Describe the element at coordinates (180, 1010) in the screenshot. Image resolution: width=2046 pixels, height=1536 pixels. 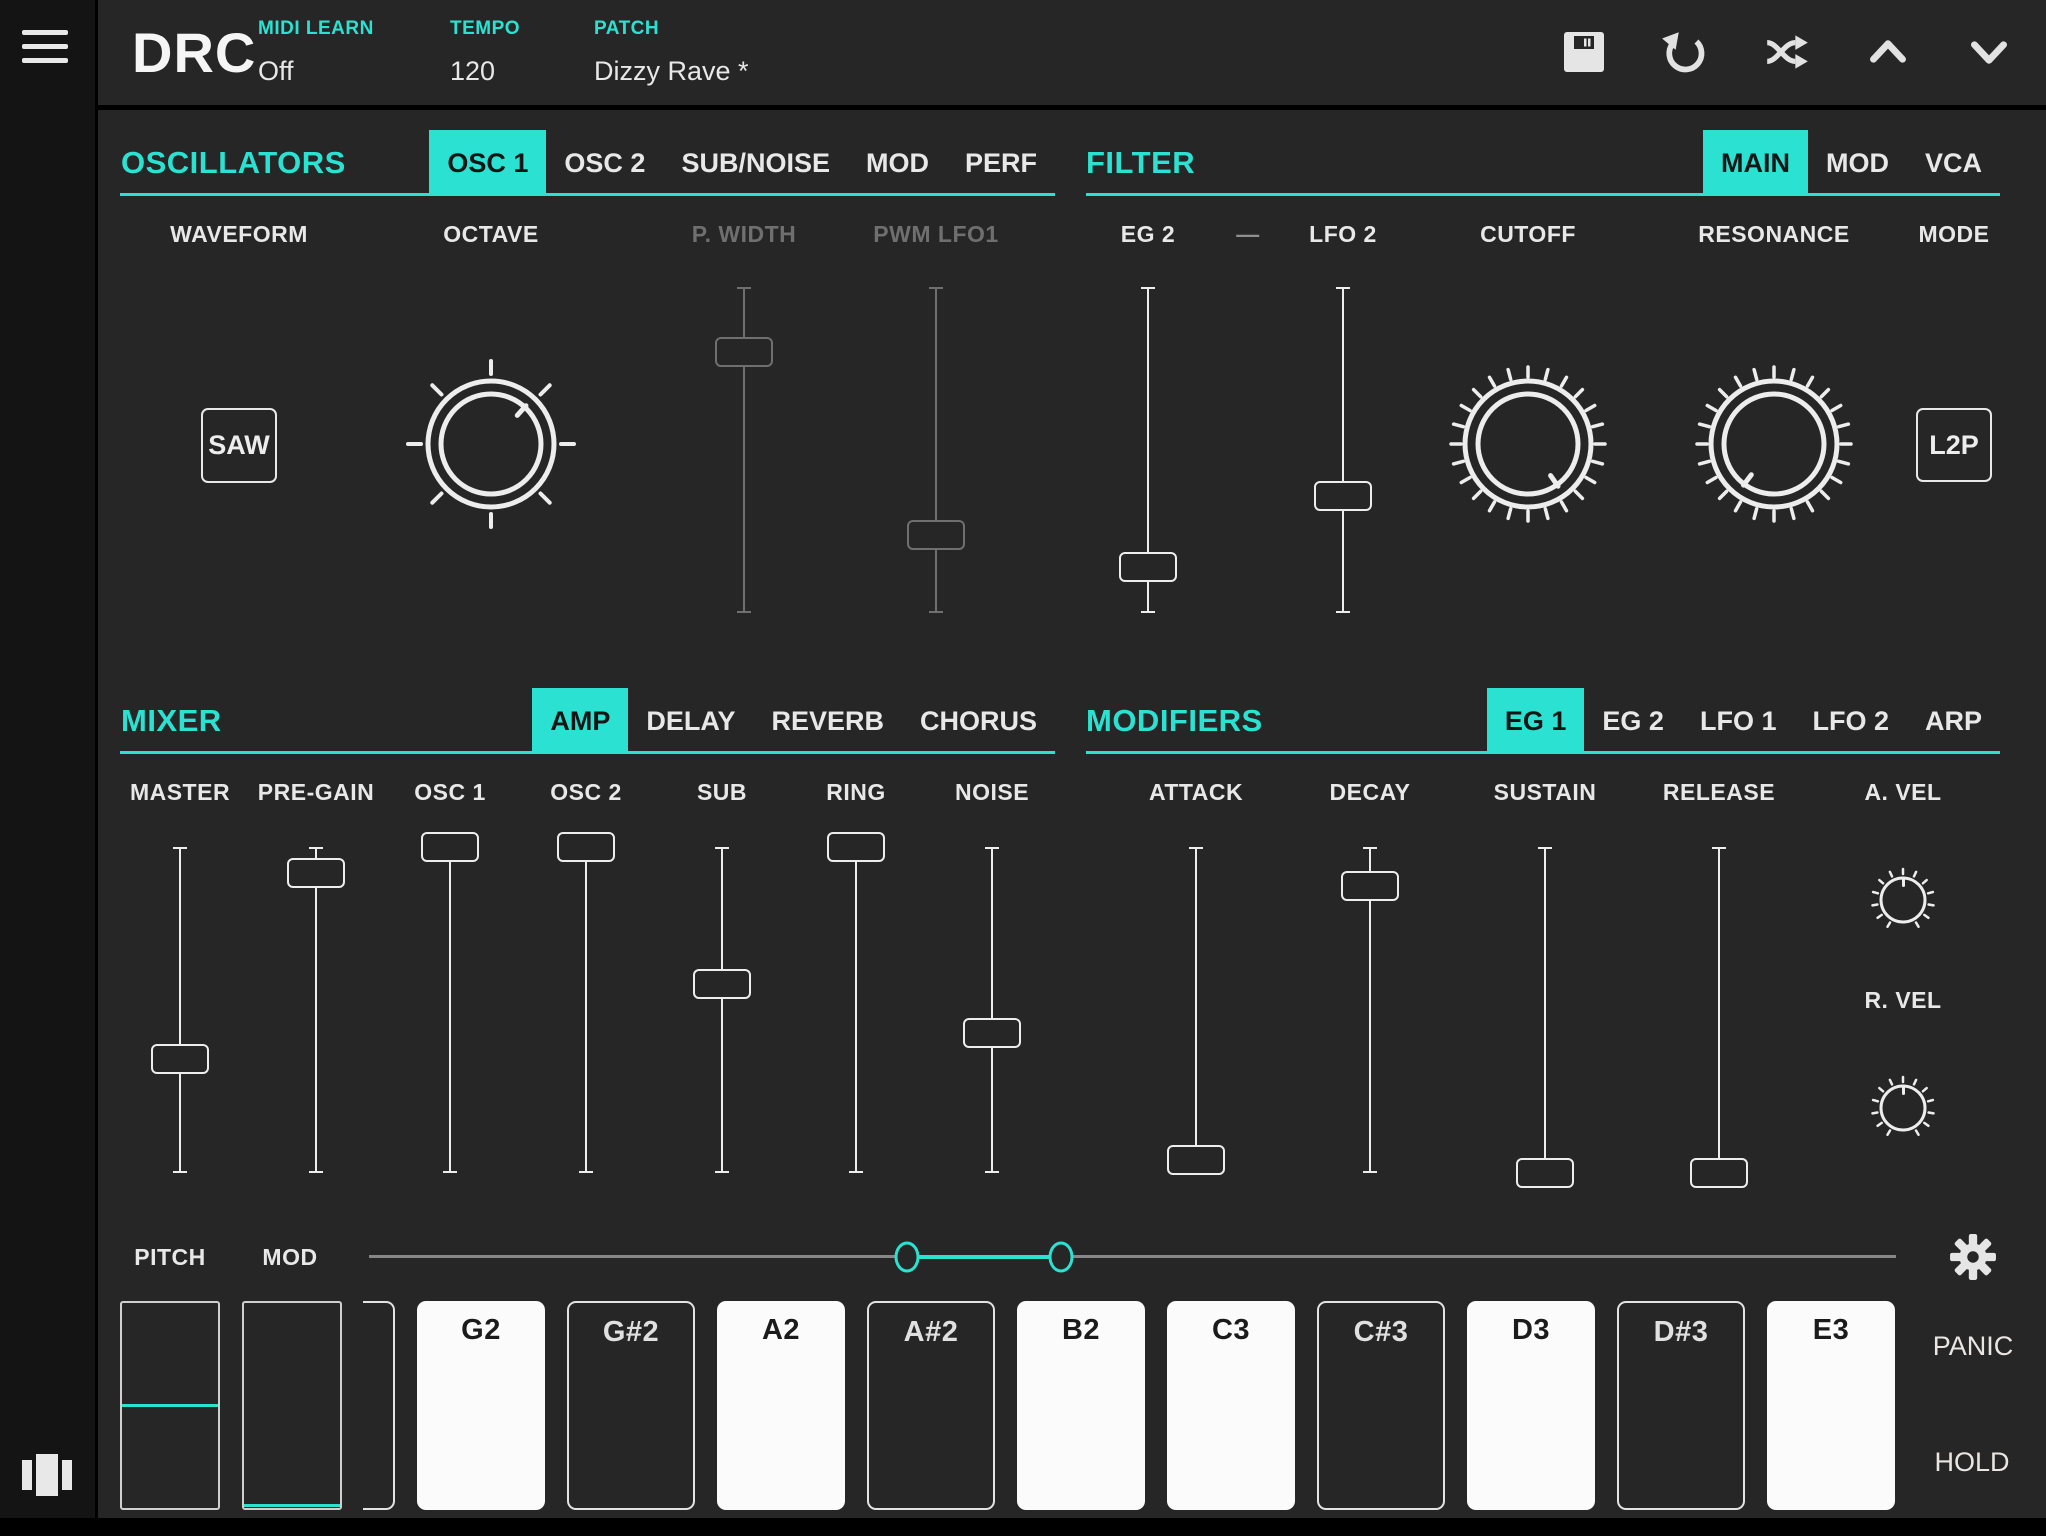
I see `master-slider` at that location.